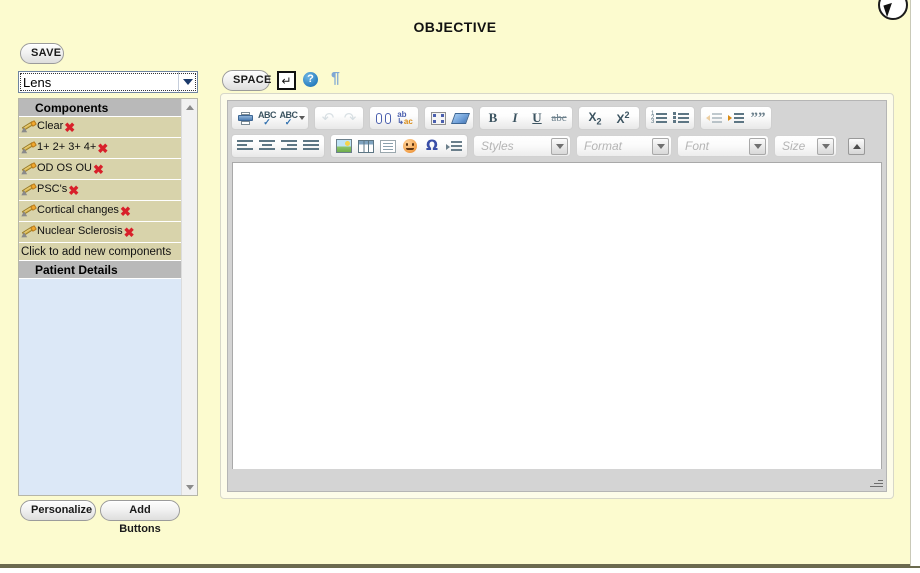 The height and width of the screenshot is (573, 920). Describe the element at coordinates (454, 146) in the screenshot. I see `page-break-icon` at that location.